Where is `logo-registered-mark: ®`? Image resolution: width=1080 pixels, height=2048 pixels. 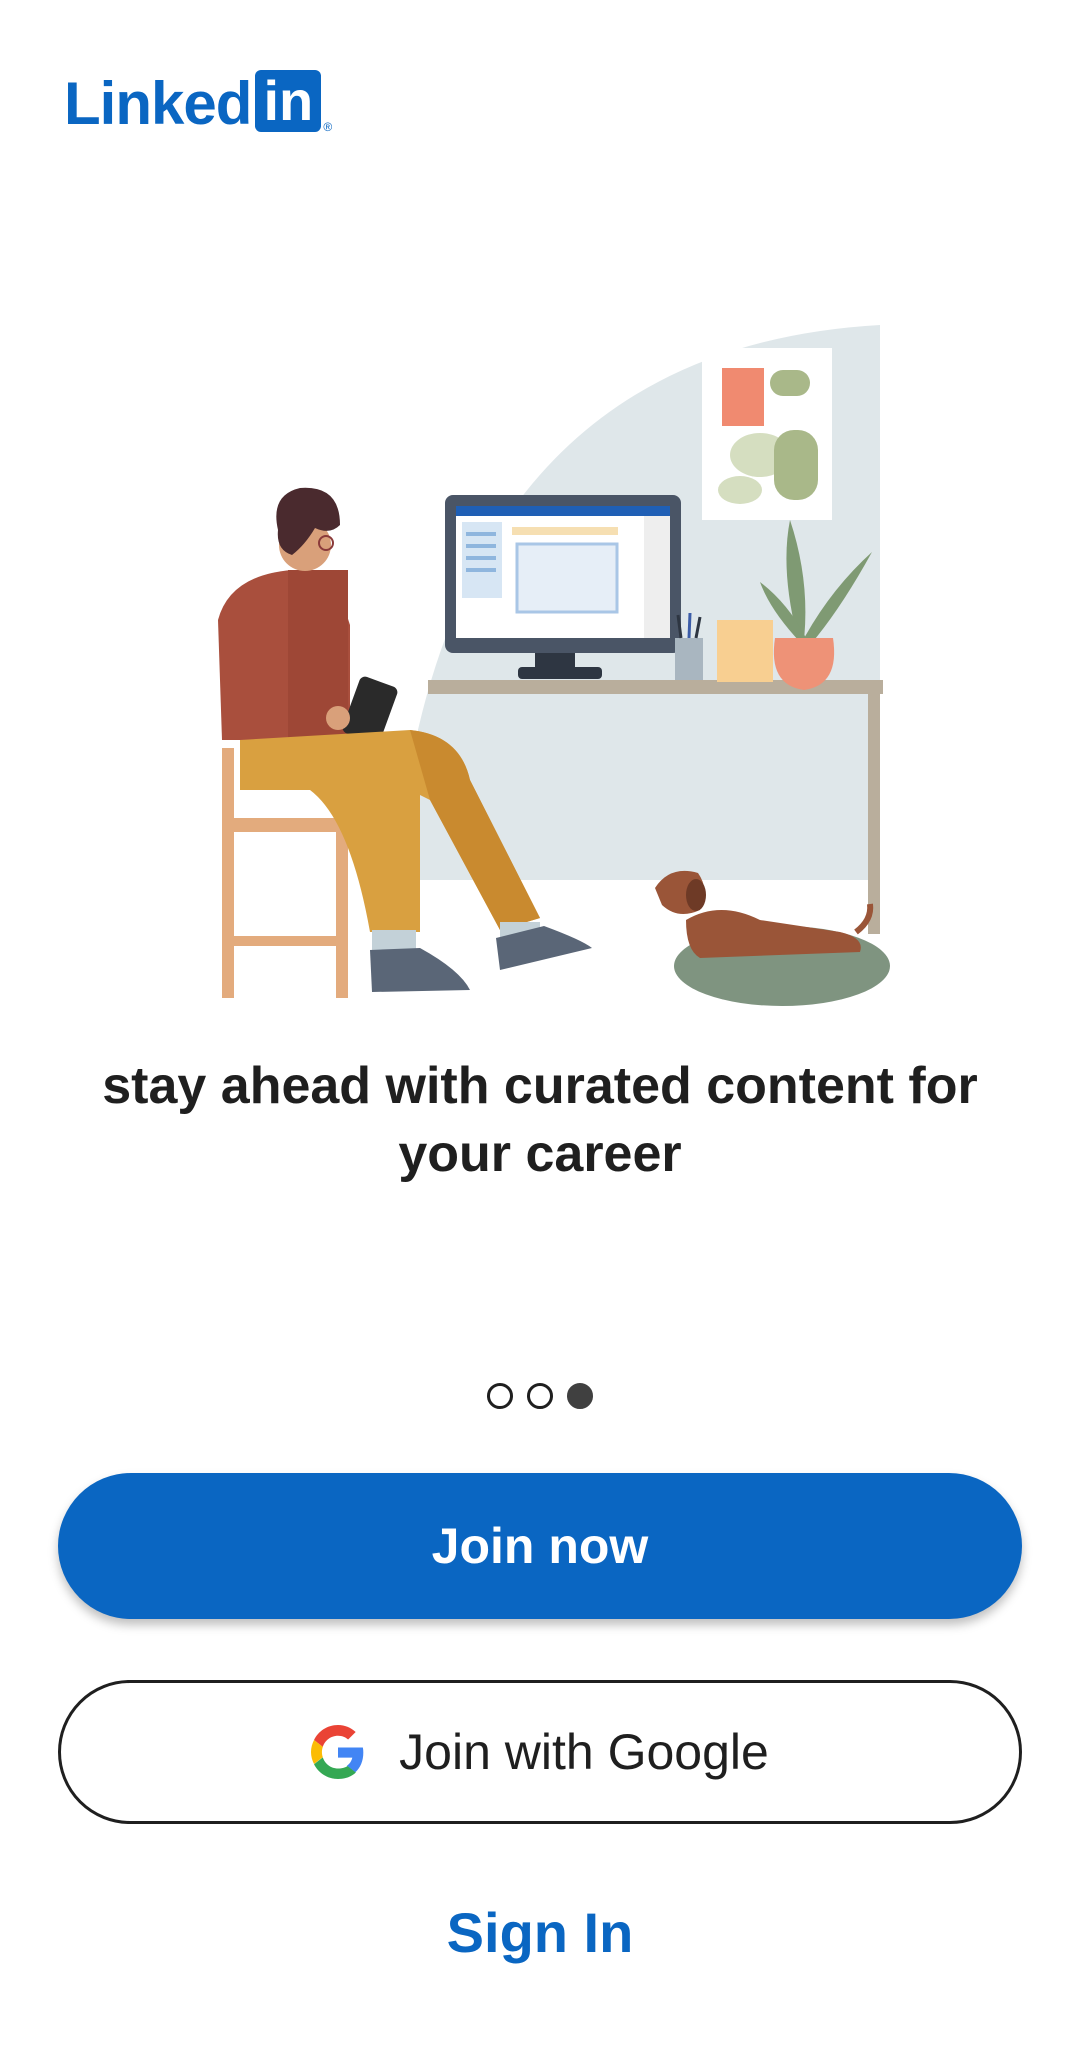
logo-registered-mark: ® is located at coordinates (328, 127).